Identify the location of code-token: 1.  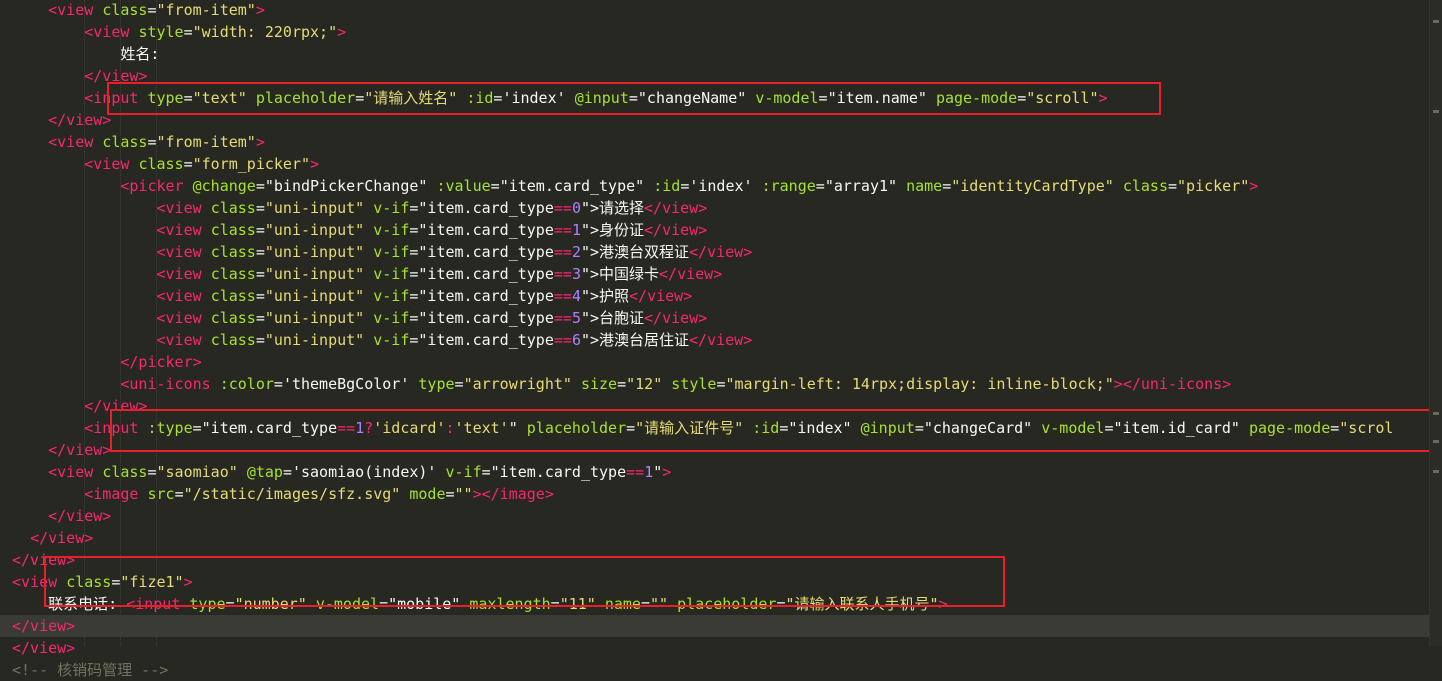
(649, 472).